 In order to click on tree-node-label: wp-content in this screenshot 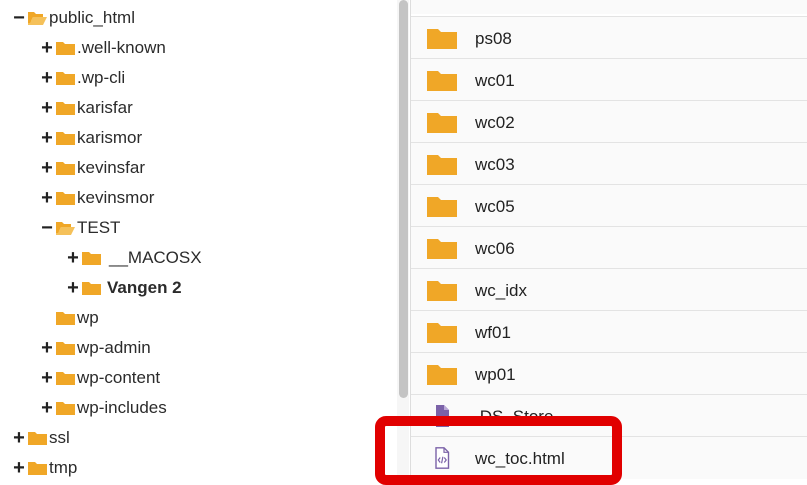, I will do `click(119, 377)`.